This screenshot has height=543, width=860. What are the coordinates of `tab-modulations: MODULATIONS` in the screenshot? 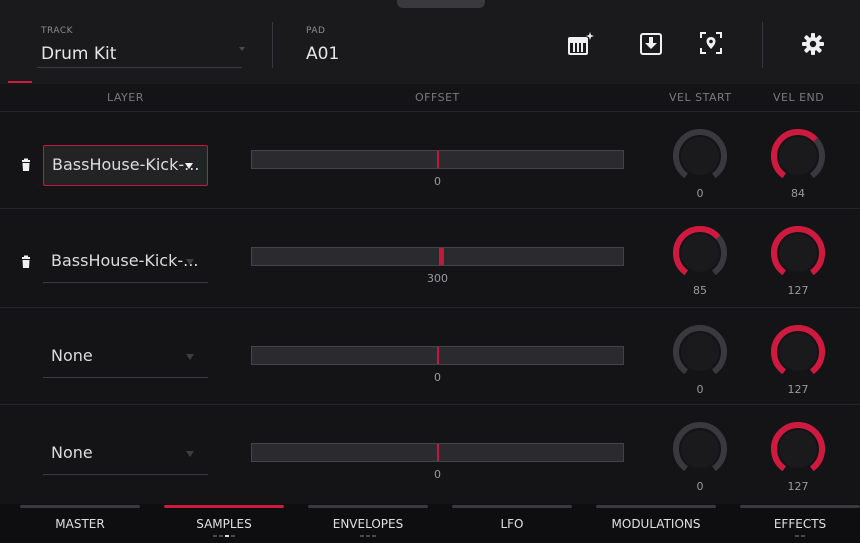 It's located at (656, 524).